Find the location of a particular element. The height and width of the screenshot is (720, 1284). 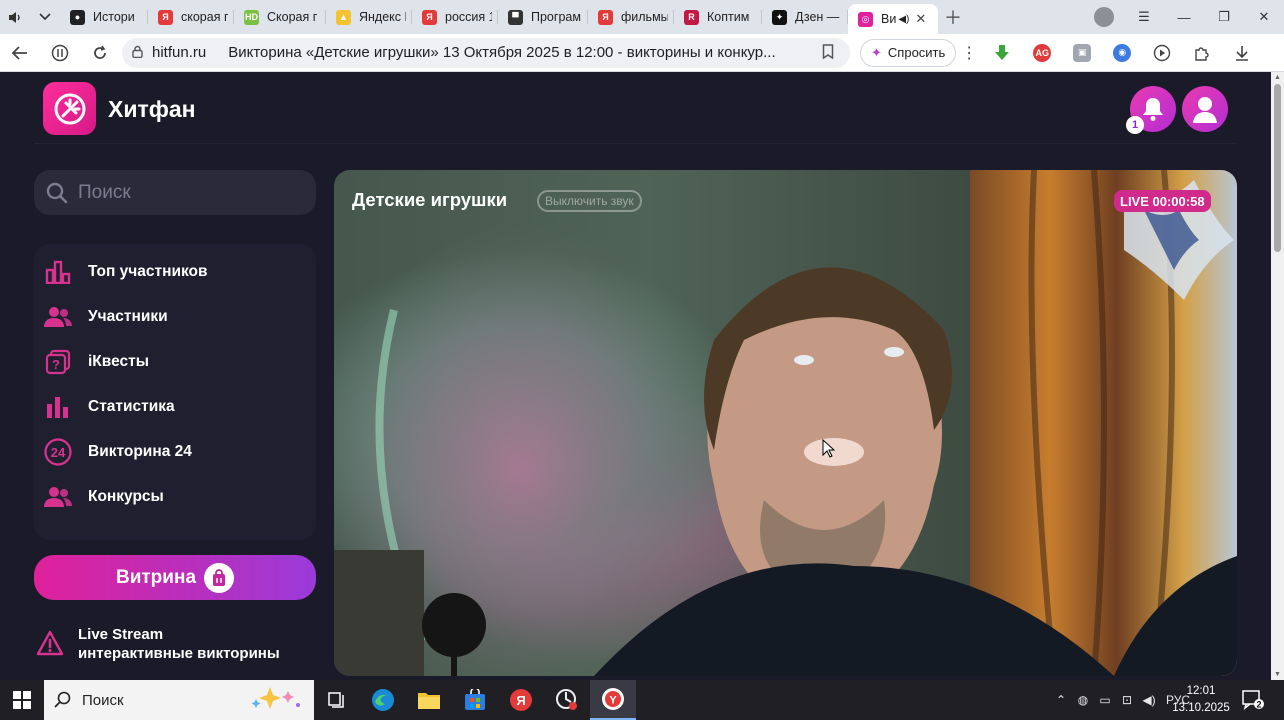

yandex-app-icon: Я is located at coordinates (521, 700).